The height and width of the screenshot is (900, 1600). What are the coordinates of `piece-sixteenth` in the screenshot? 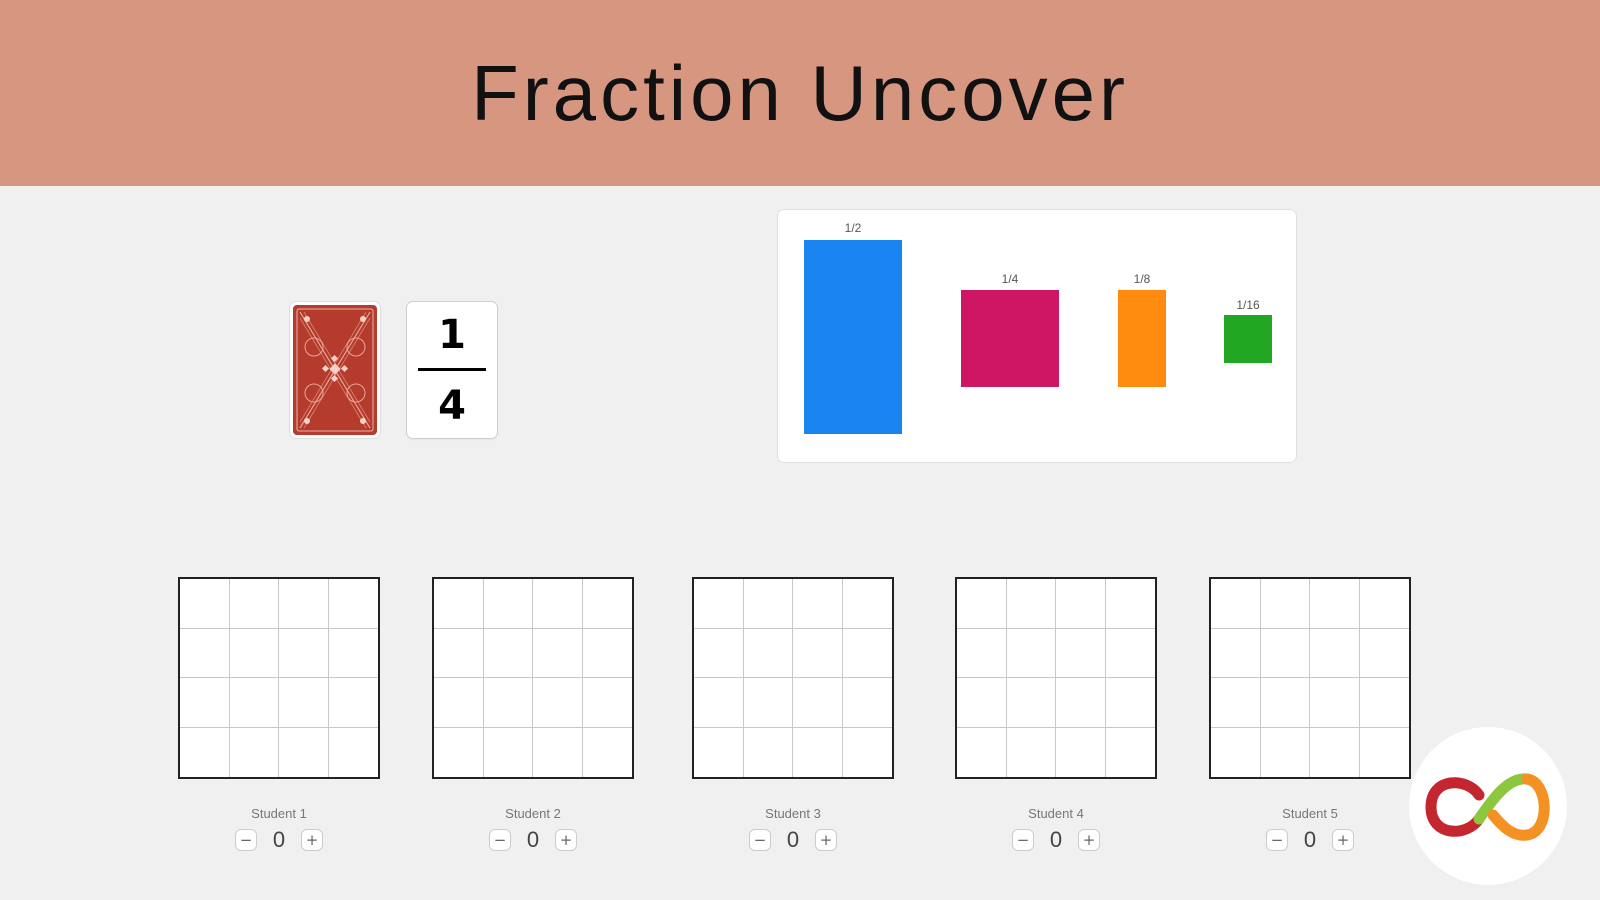 It's located at (1248, 339).